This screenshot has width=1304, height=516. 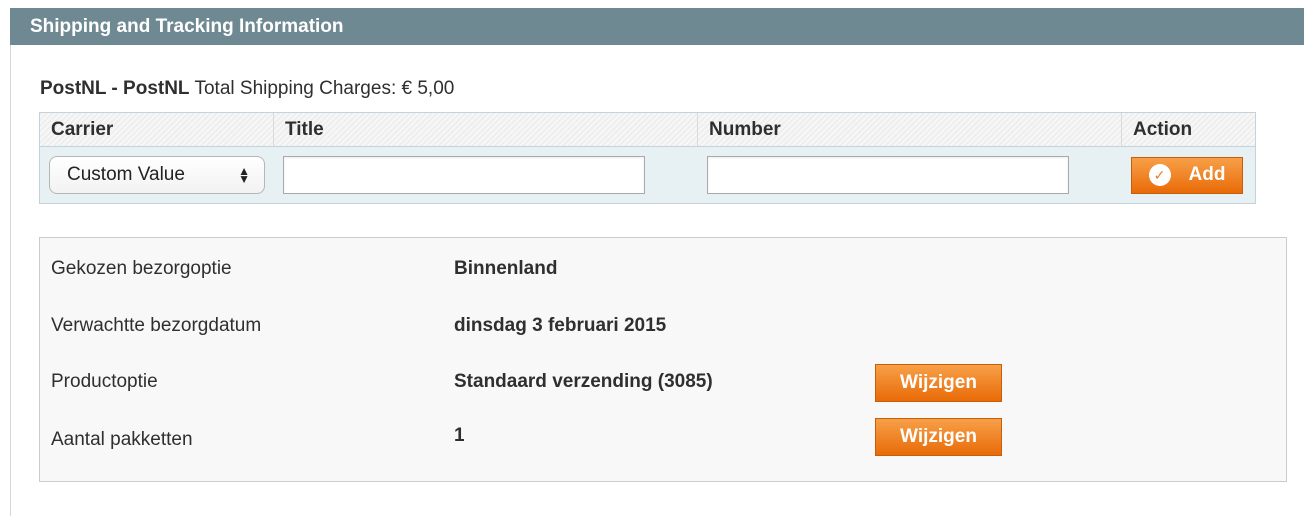 I want to click on shipping-method: PostNL - PostNL, so click(x=115, y=88).